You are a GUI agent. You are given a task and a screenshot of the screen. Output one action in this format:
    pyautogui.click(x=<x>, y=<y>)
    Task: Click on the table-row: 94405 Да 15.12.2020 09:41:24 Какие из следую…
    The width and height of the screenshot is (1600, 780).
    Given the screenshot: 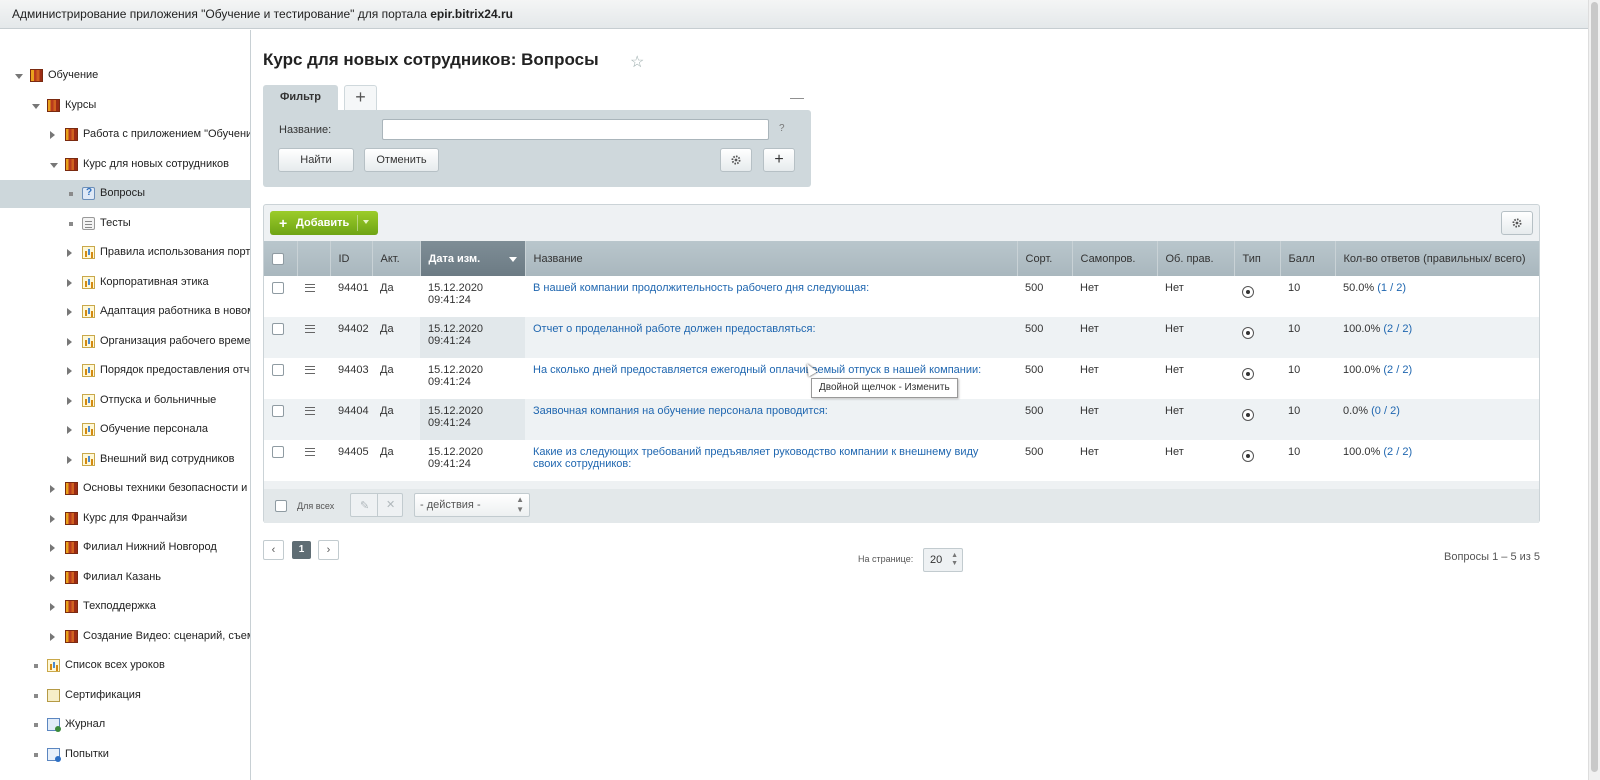 What is the action you would take?
    pyautogui.click(x=901, y=460)
    